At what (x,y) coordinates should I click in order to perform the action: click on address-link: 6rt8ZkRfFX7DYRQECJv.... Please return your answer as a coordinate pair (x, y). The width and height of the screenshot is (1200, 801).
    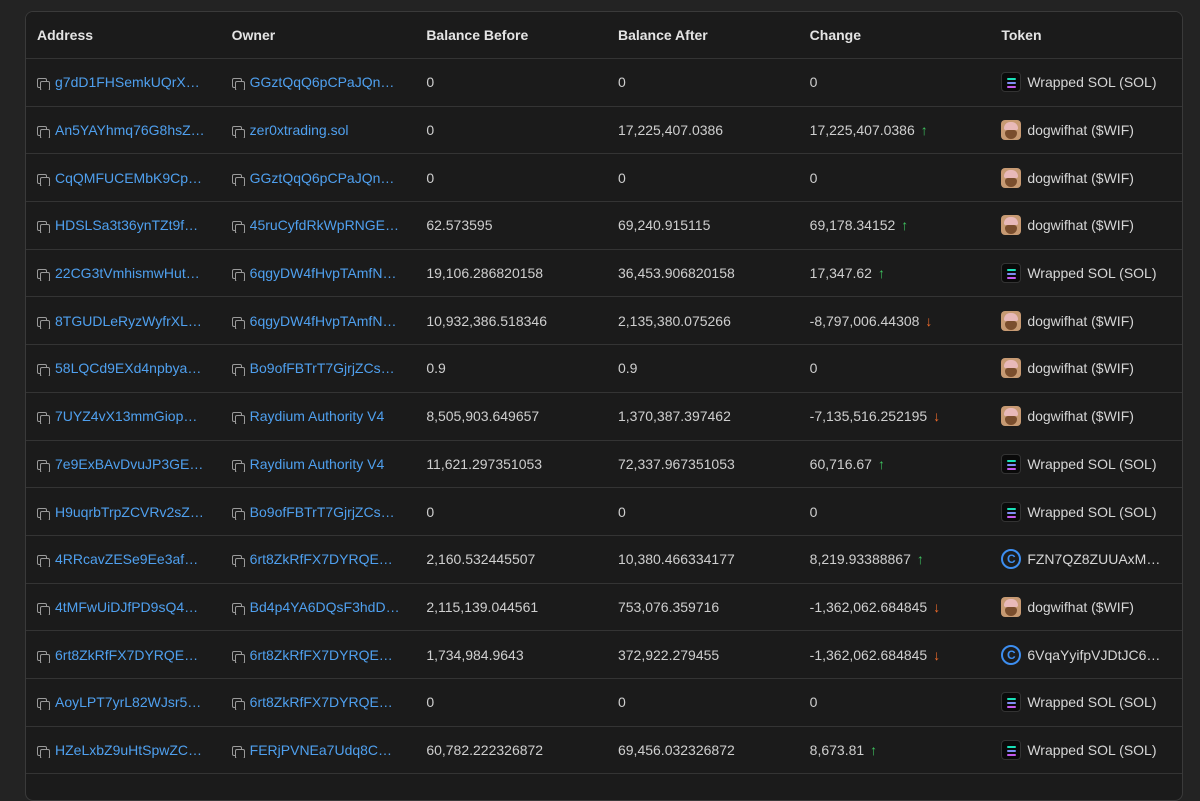
    Looking at the image, I should click on (129, 655).